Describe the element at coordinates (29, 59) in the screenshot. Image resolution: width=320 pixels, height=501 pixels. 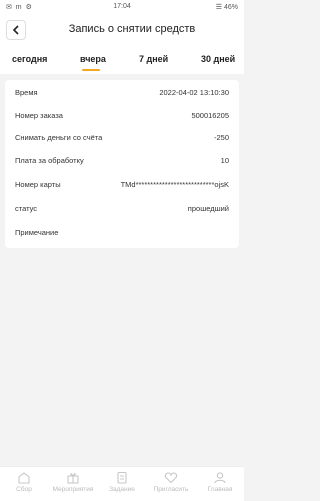
I see `tab-today: сегодня` at that location.